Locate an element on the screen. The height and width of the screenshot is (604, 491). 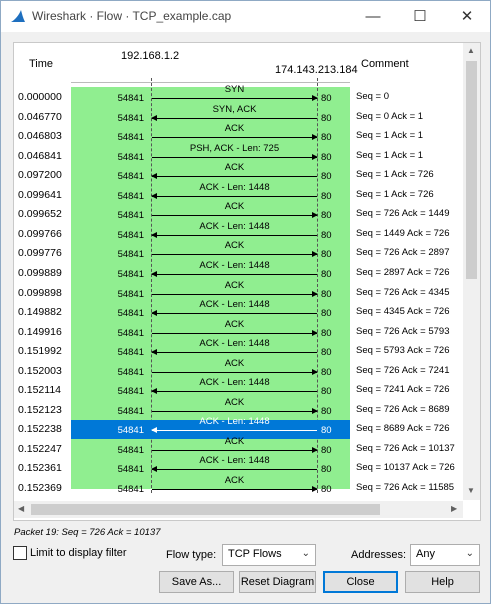
limit-to-display-filter-checkbox is located at coordinates (20, 553).